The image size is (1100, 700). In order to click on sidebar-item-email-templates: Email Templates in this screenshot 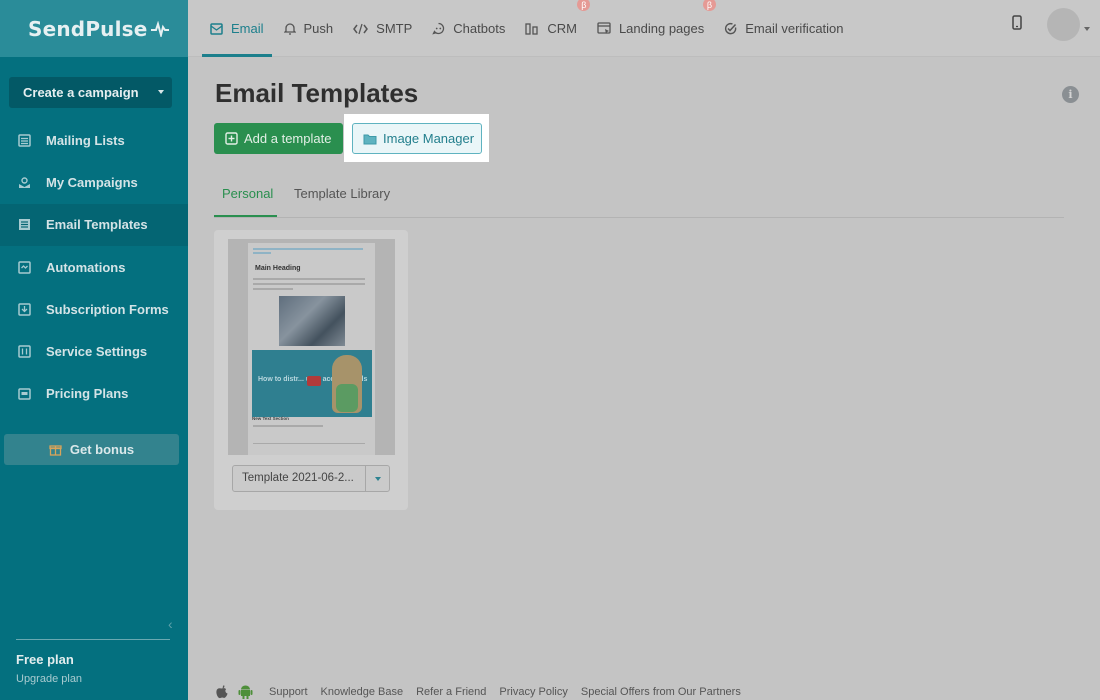, I will do `click(94, 224)`.